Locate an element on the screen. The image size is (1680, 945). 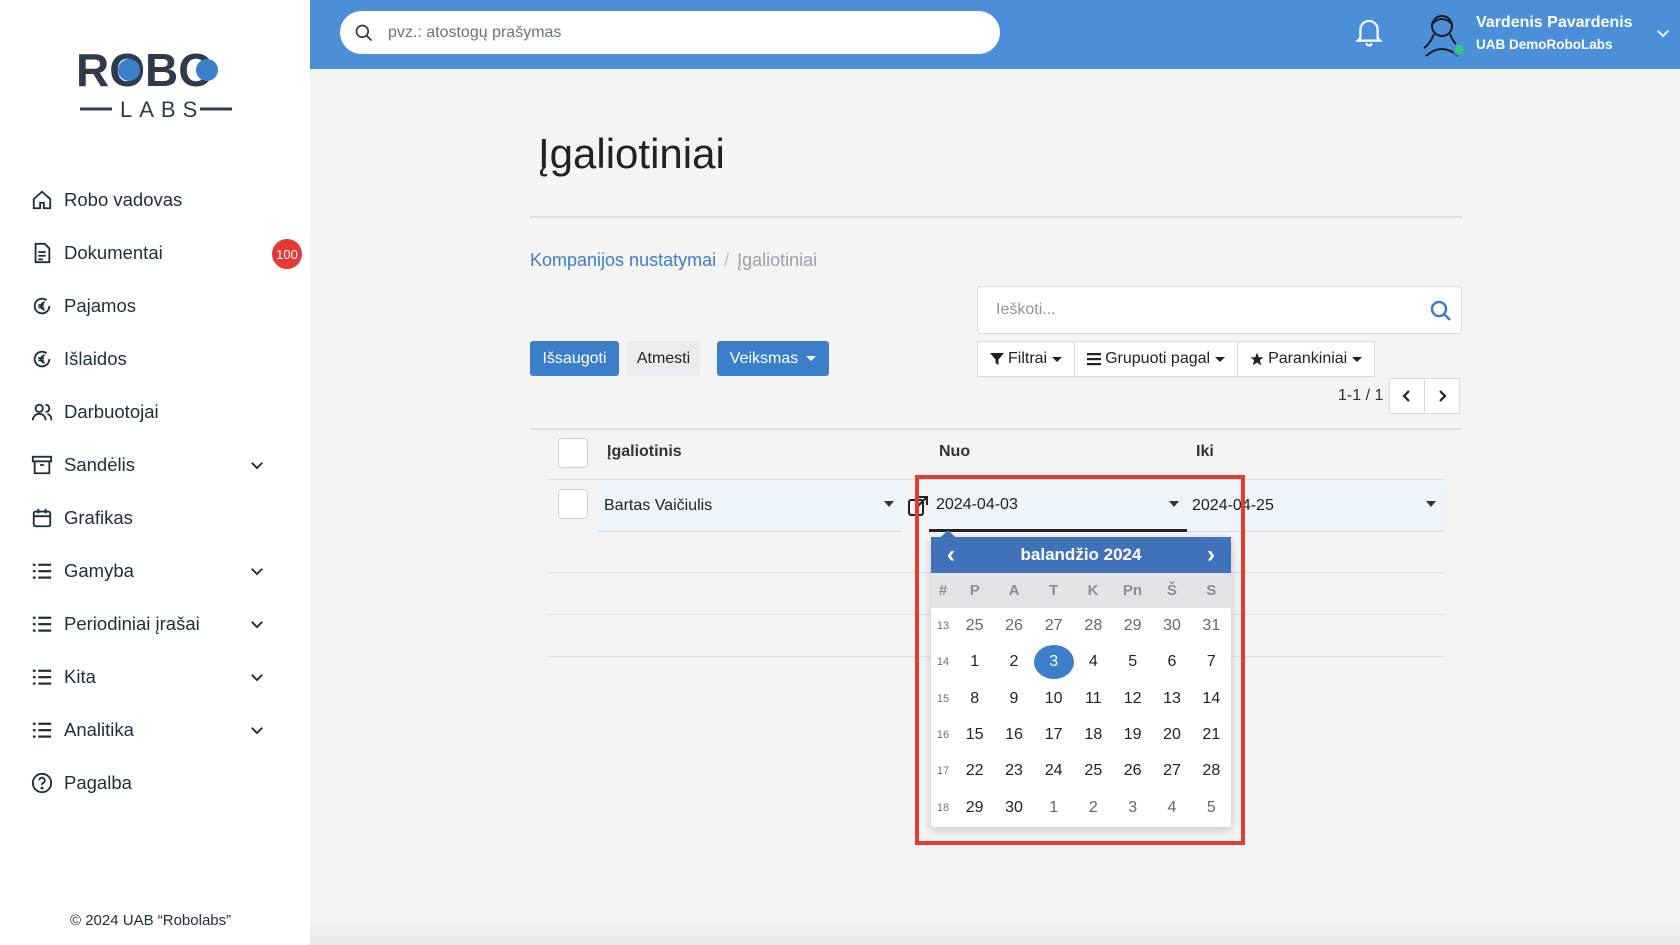
highlight-box is located at coordinates (1080, 660).